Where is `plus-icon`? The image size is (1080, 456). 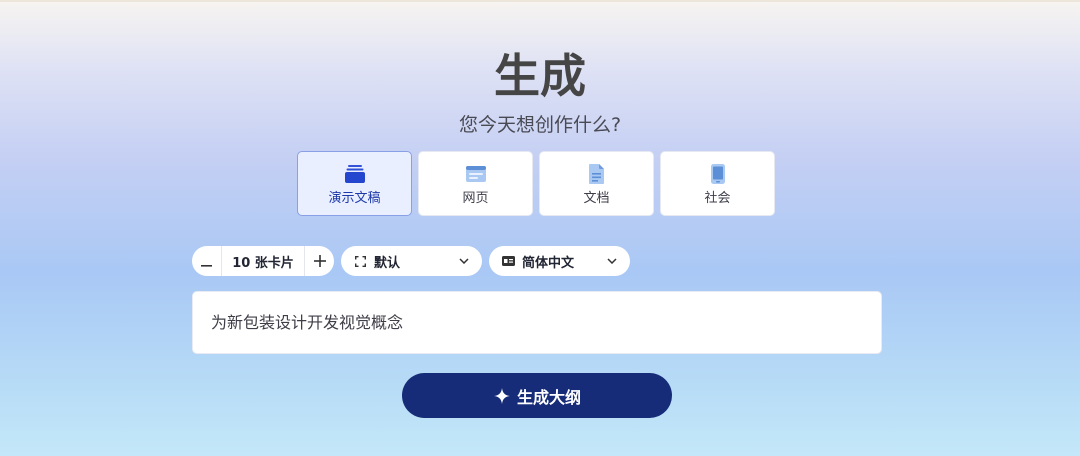
plus-icon is located at coordinates (319, 261).